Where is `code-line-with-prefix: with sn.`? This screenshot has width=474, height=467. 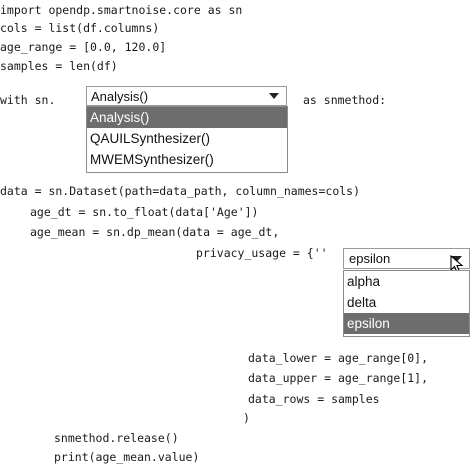 code-line-with-prefix: with sn. is located at coordinates (28, 100).